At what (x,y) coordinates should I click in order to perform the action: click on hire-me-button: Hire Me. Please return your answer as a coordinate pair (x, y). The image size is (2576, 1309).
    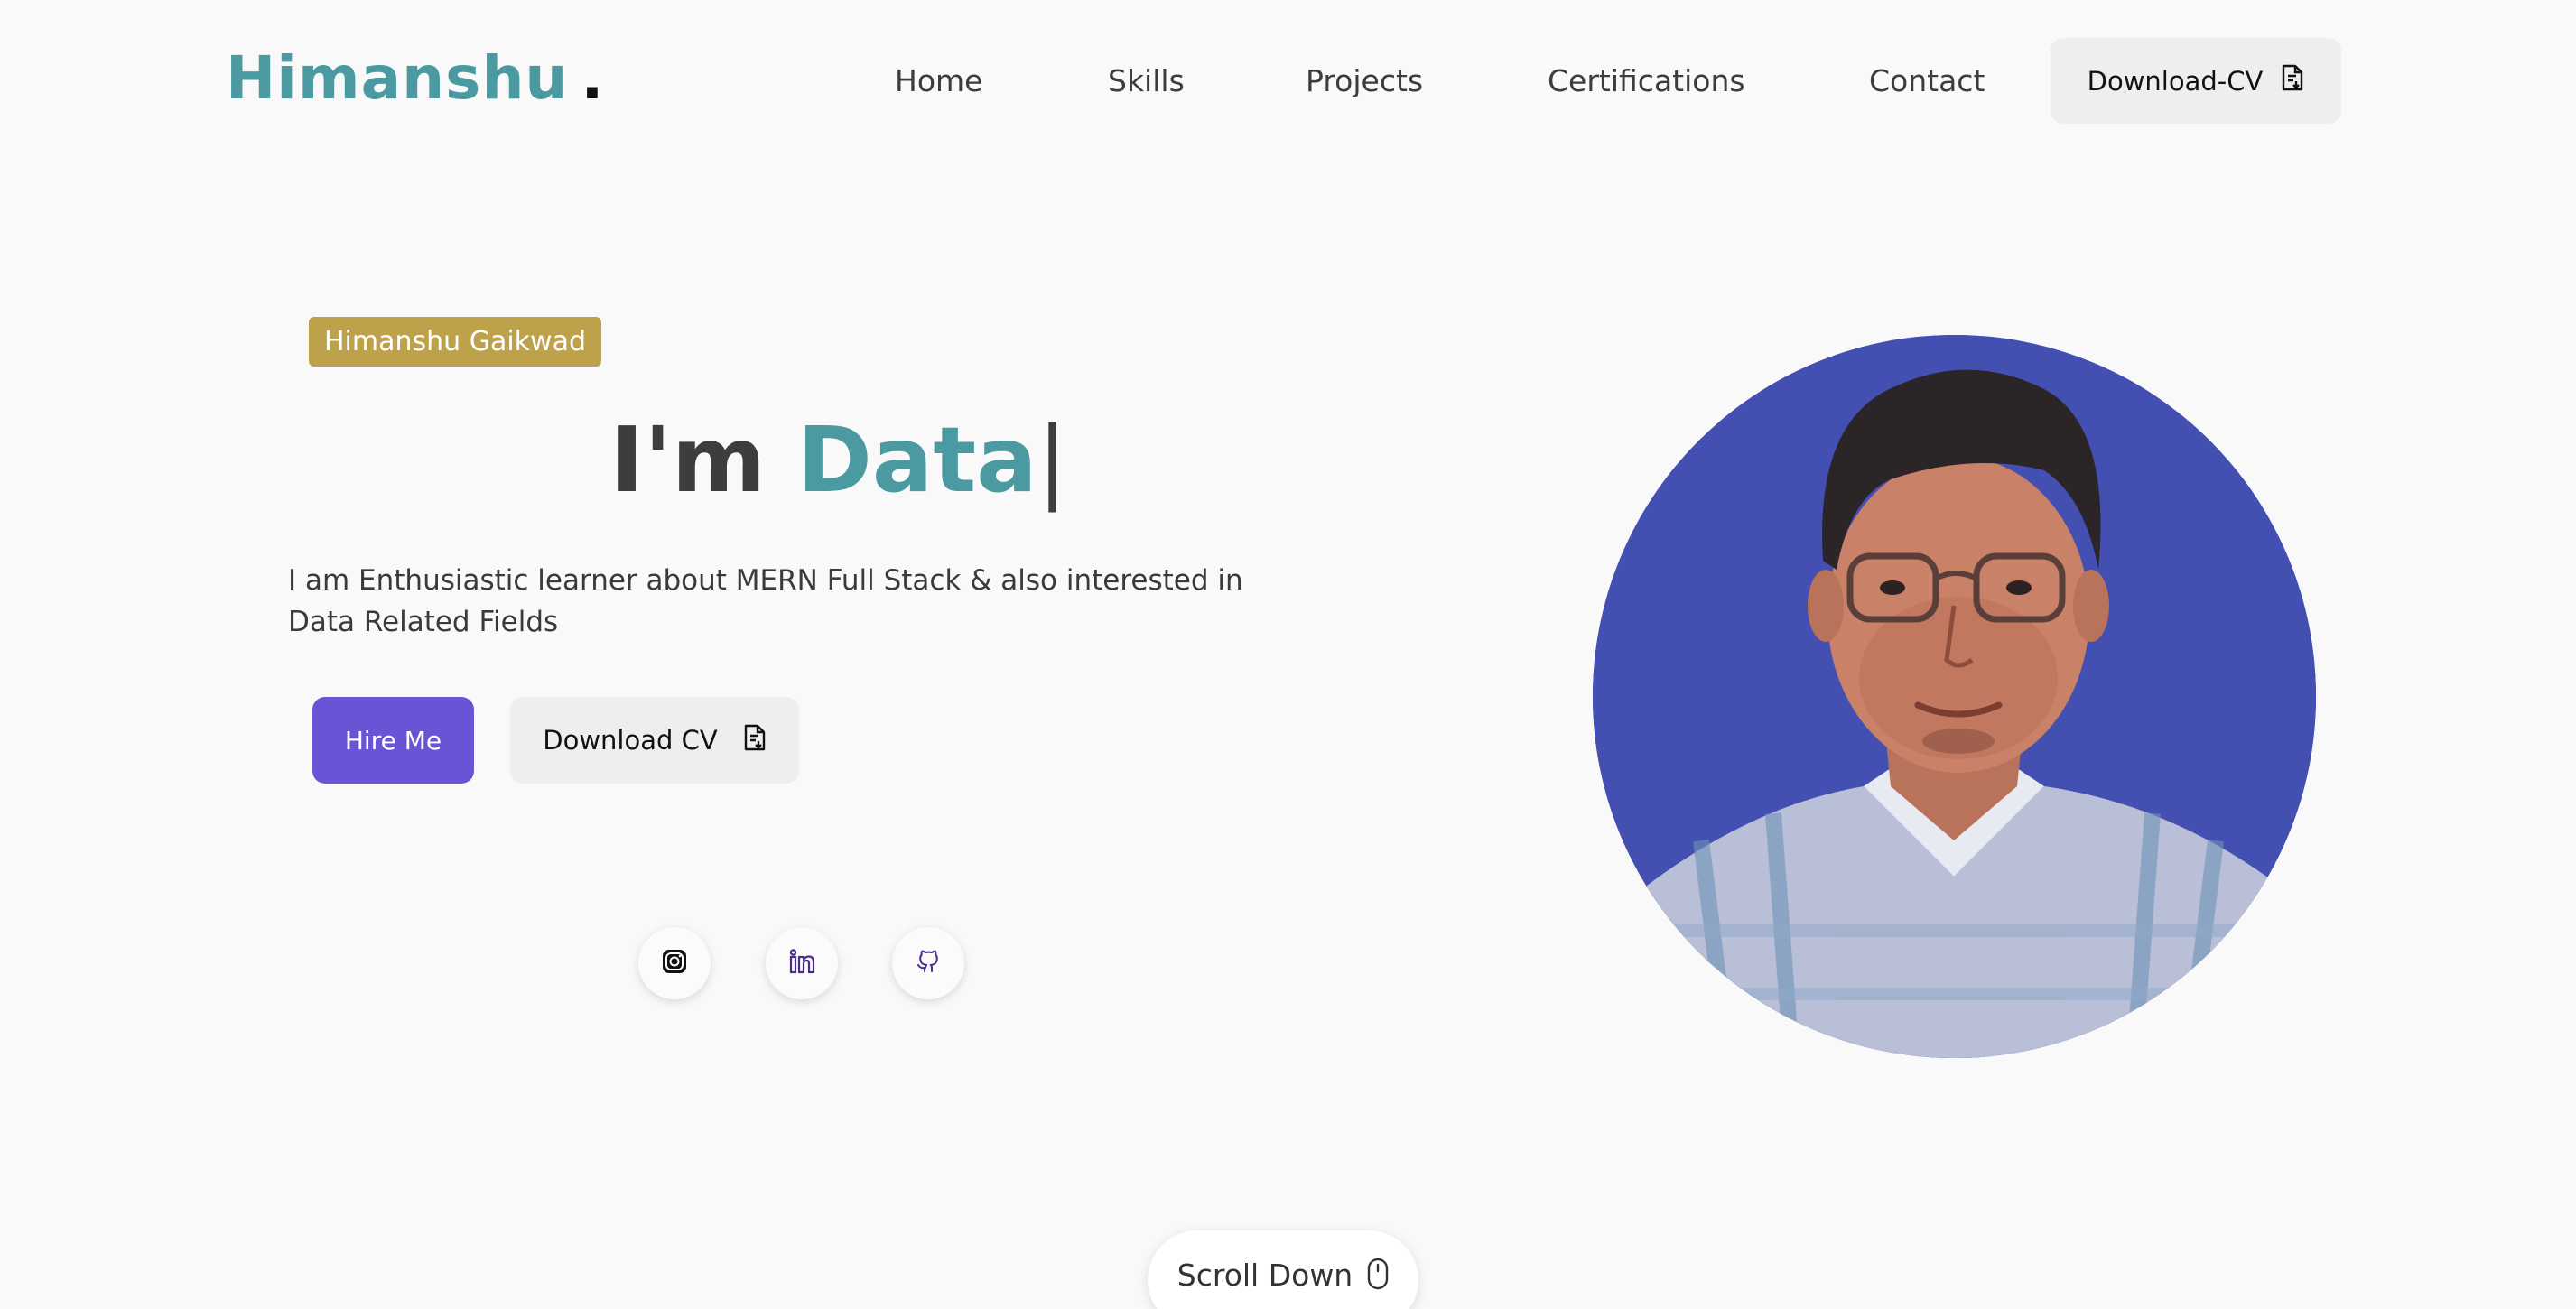
    Looking at the image, I should click on (393, 740).